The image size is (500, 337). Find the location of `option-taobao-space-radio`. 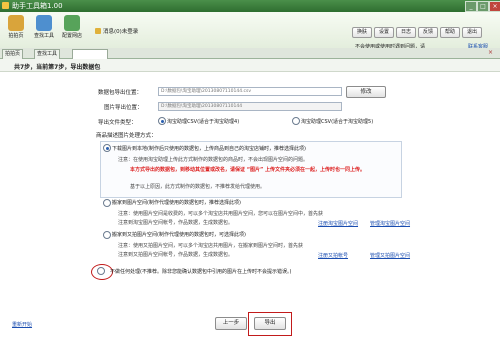

option-taobao-space-radio is located at coordinates (107, 203).